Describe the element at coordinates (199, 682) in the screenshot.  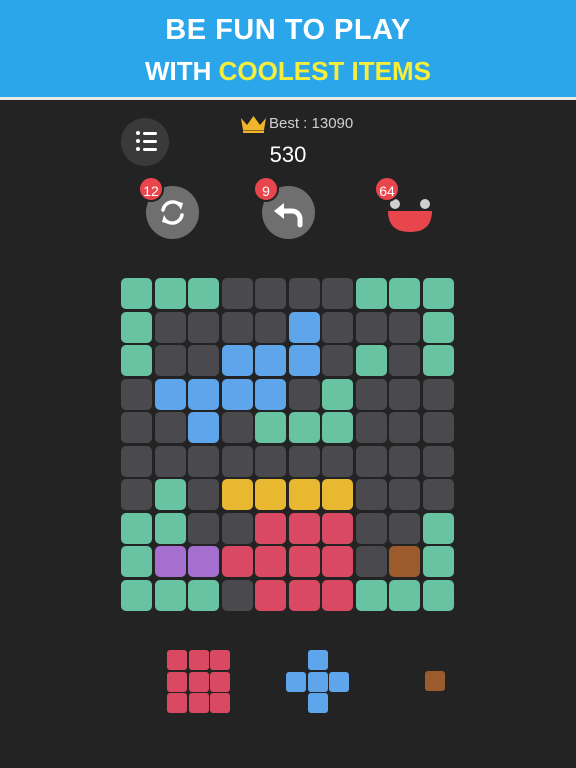
I see `next-piece-square` at that location.